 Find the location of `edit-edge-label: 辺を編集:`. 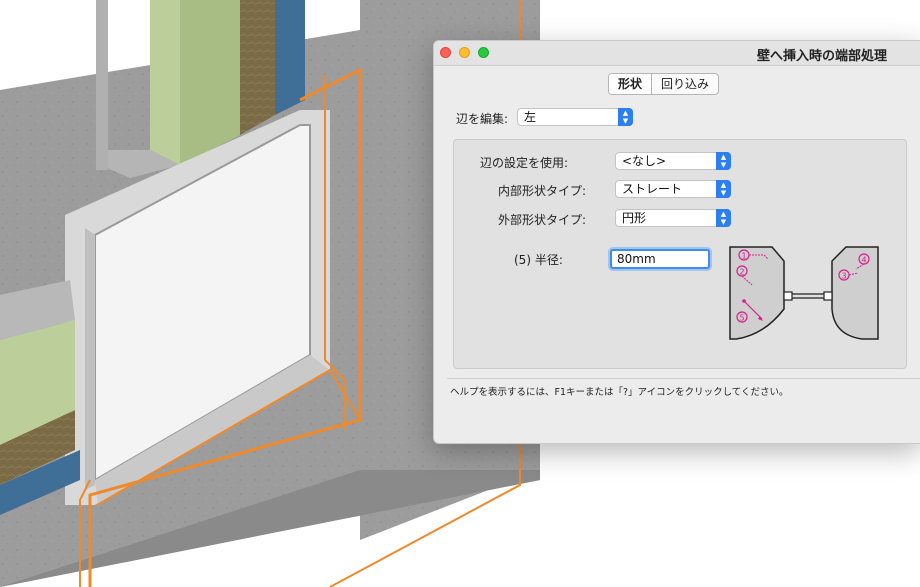

edit-edge-label: 辺を編集: is located at coordinates (482, 119).